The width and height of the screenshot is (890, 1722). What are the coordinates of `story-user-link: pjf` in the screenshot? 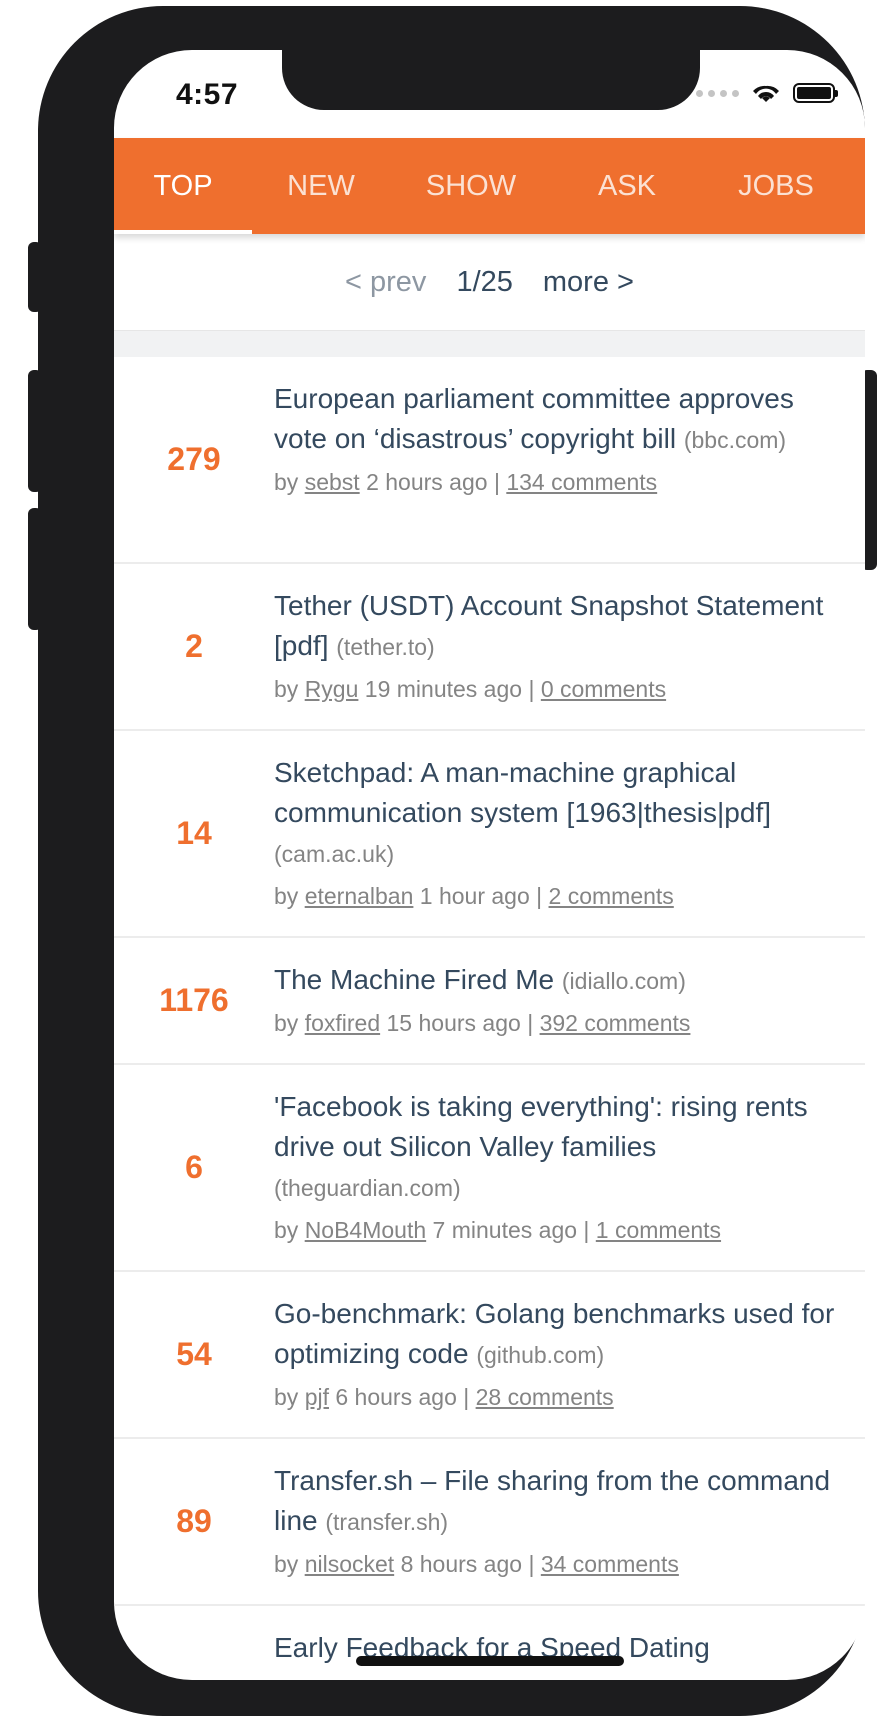 It's located at (317, 1397).